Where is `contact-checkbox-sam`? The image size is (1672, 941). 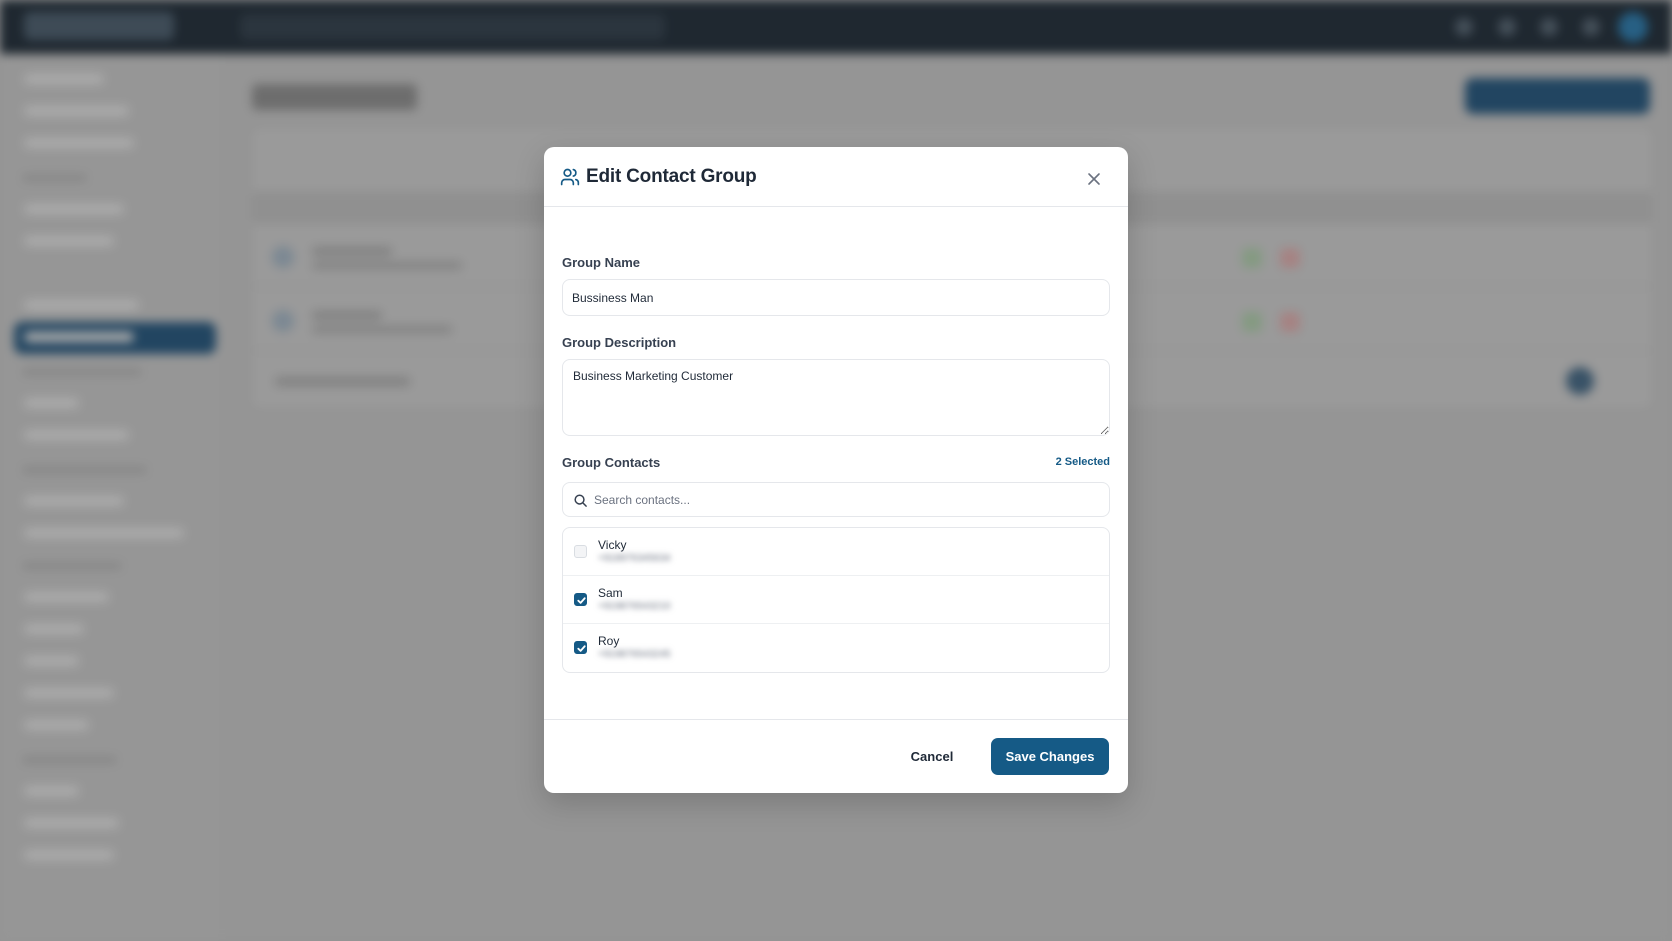
contact-checkbox-sam is located at coordinates (580, 599).